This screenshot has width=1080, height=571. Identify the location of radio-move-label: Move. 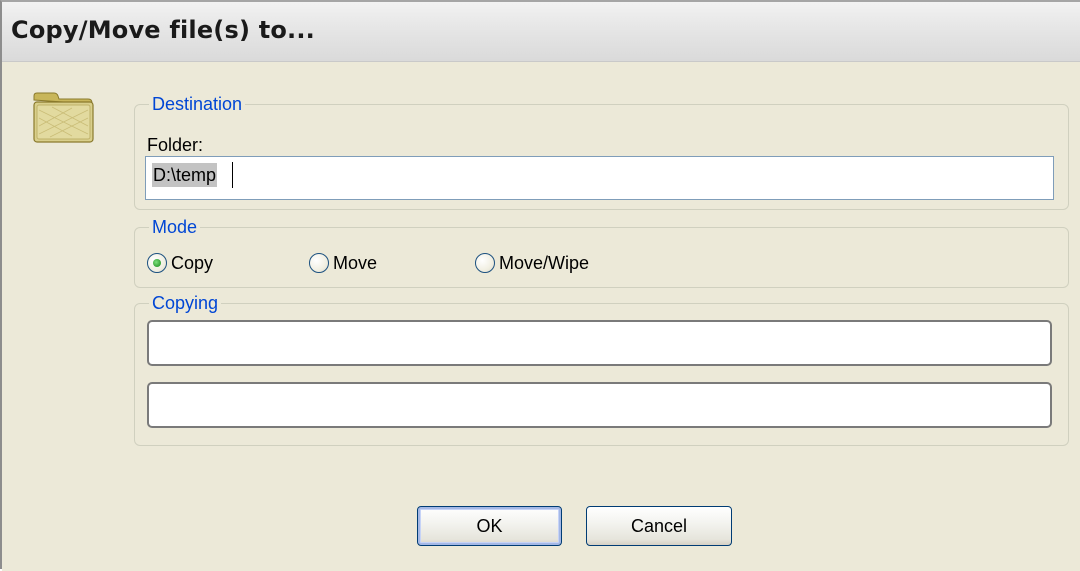
(355, 262).